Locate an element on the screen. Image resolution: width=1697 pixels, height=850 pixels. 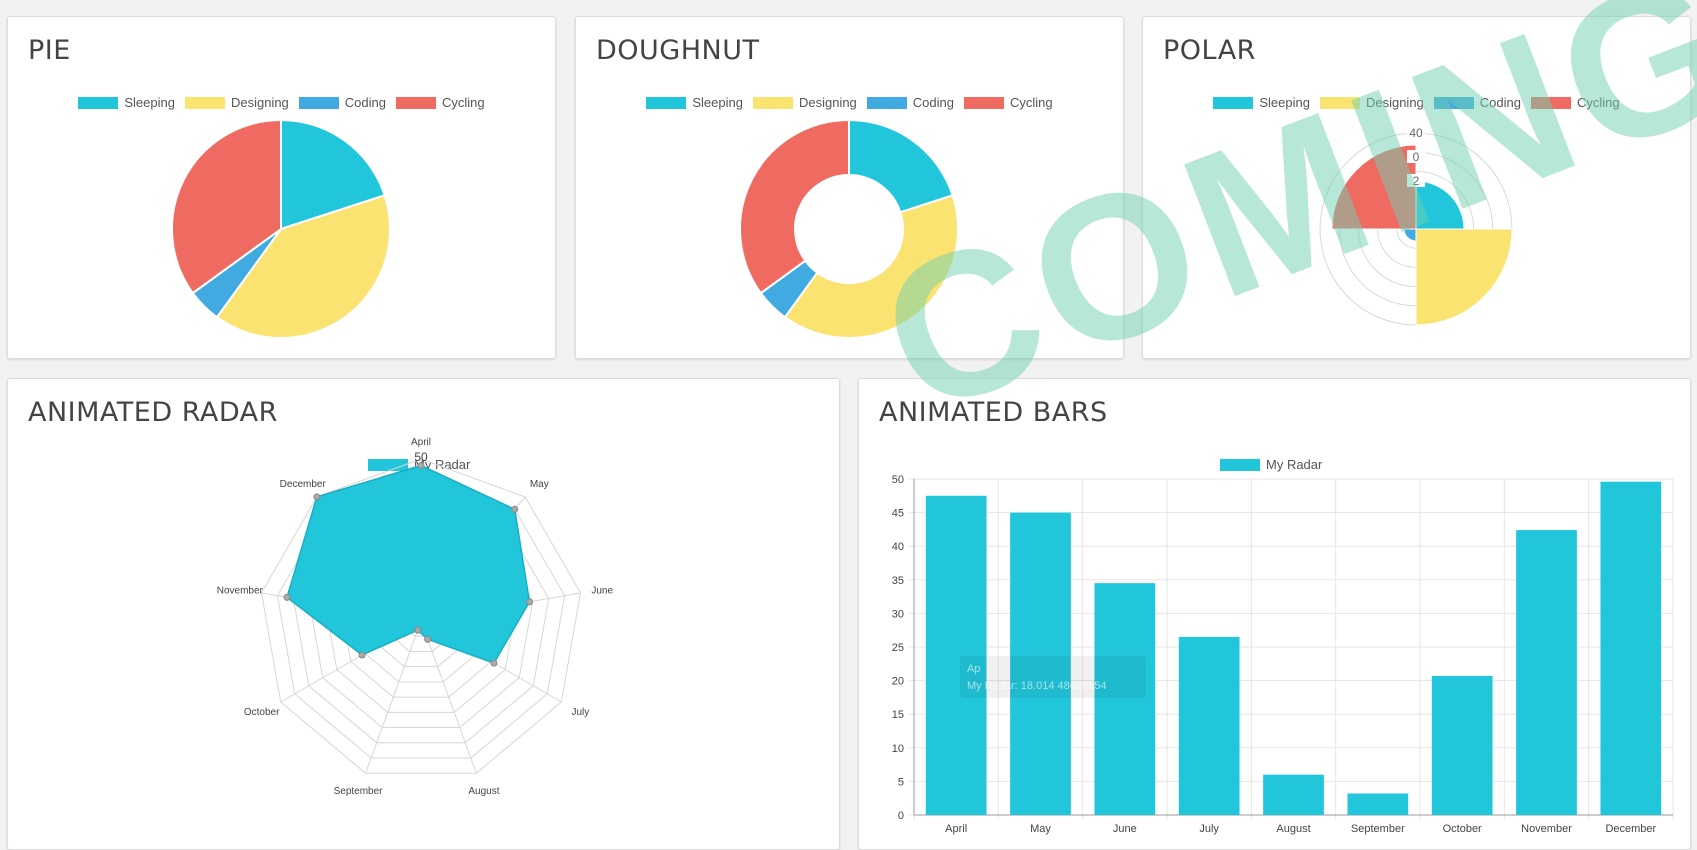
bar-y-tick-label: 5 is located at coordinates (901, 782).